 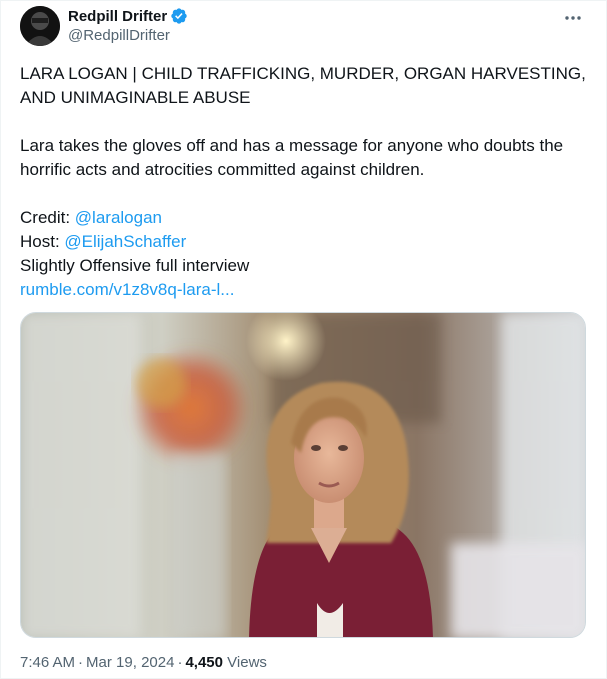 I want to click on author-display-name: Redpill Drifter, so click(x=117, y=16).